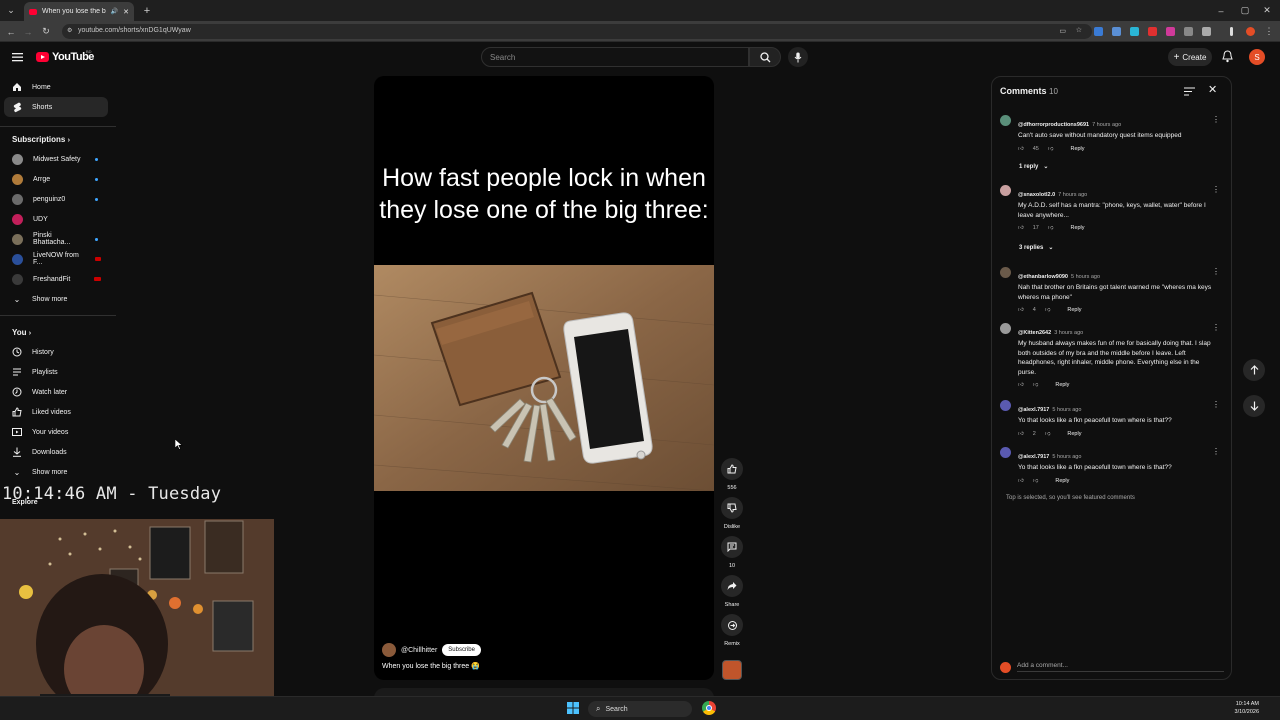  I want to click on sidebar-item-subscription: UDY, so click(56, 219).